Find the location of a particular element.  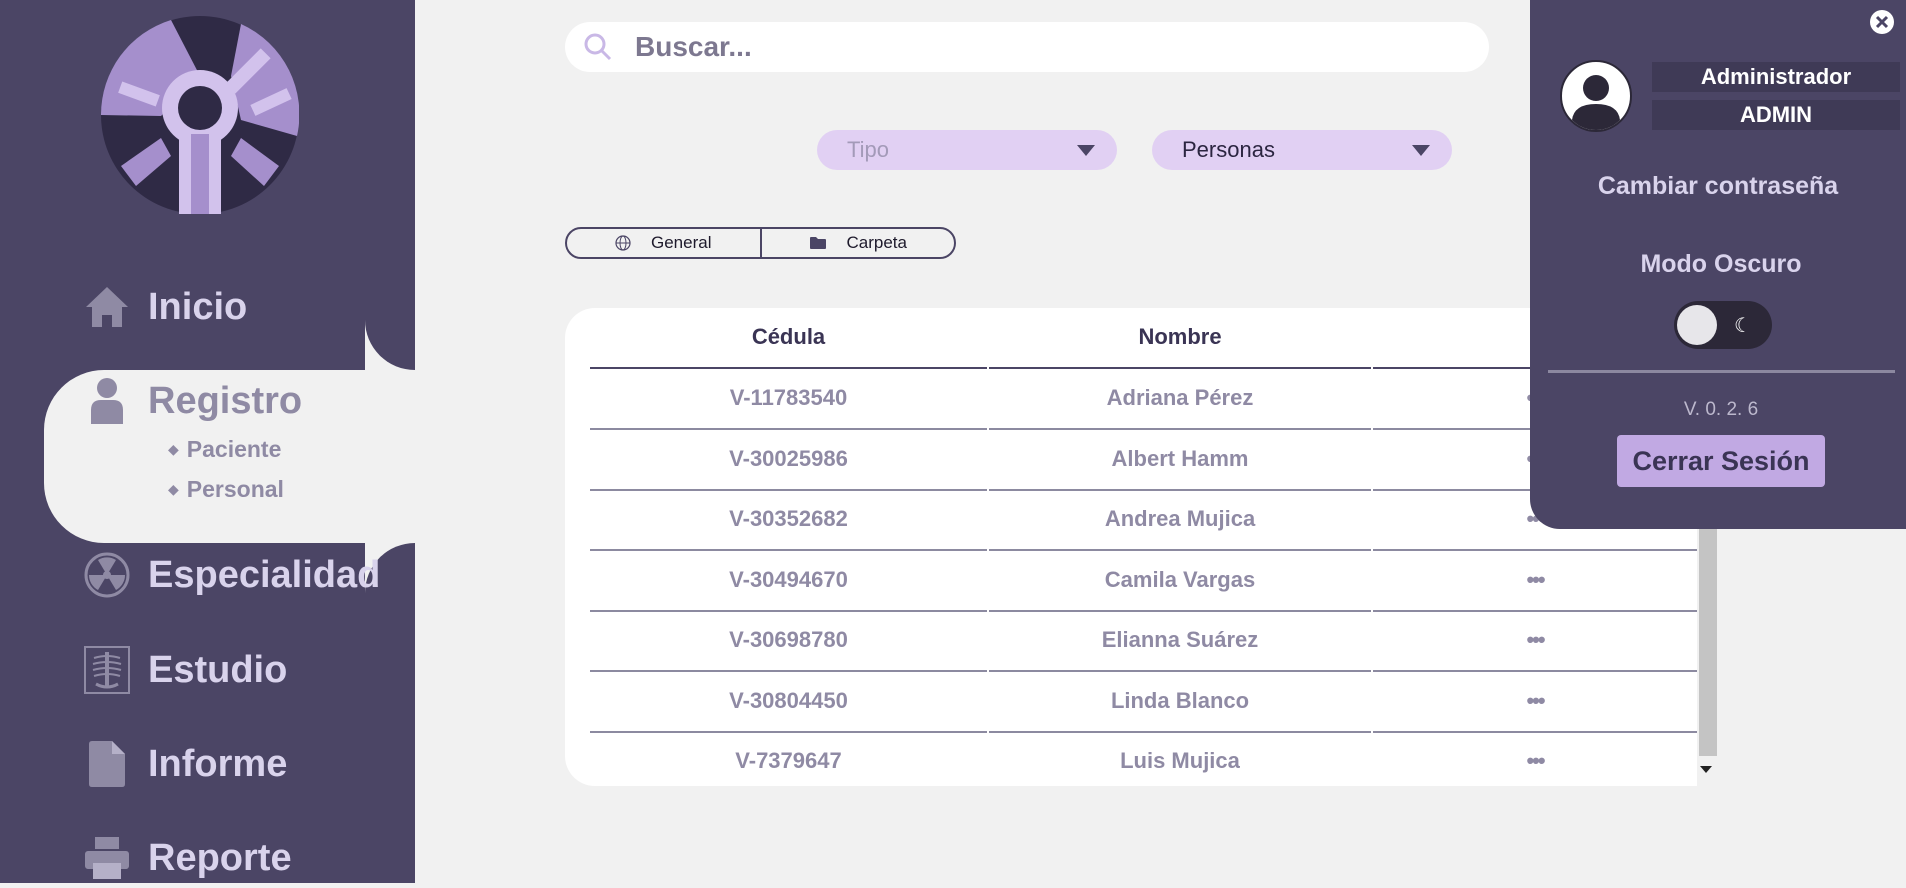

nav-registro: Registro is located at coordinates (192, 401).